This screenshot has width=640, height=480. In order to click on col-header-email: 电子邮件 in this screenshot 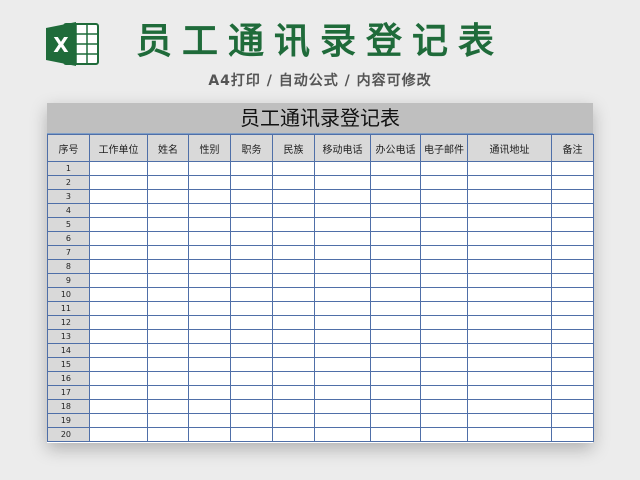, I will do `click(444, 148)`.